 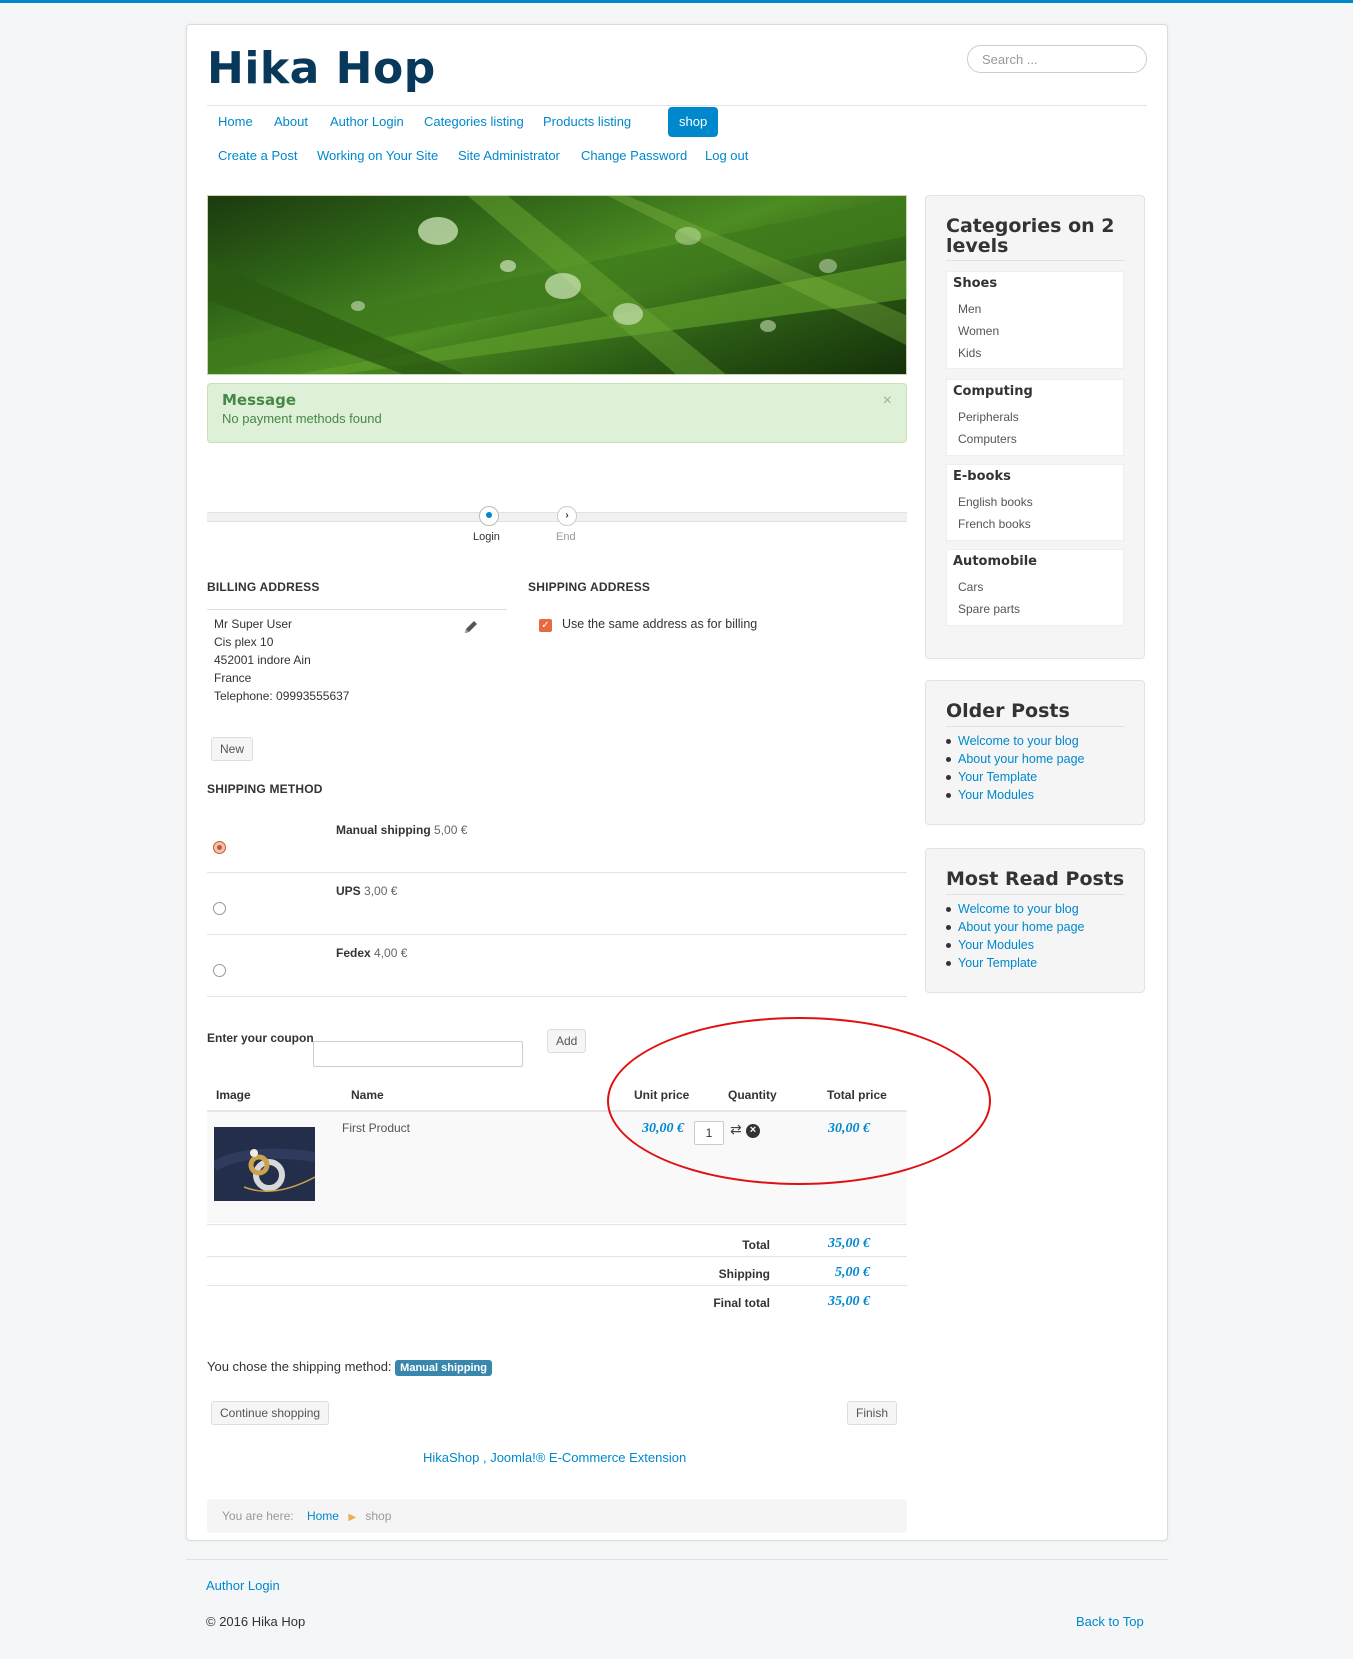 What do you see at coordinates (263, 587) in the screenshot?
I see `billing-address-title: BILLING ADDRESS` at bounding box center [263, 587].